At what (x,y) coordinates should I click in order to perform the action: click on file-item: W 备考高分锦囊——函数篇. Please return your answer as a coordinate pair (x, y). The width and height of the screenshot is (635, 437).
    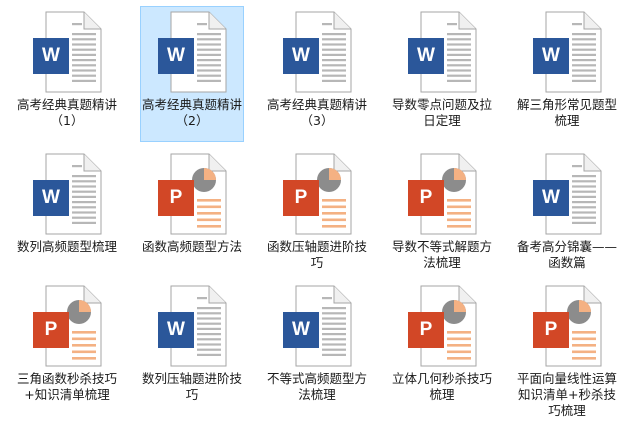
    Looking at the image, I should click on (567, 216).